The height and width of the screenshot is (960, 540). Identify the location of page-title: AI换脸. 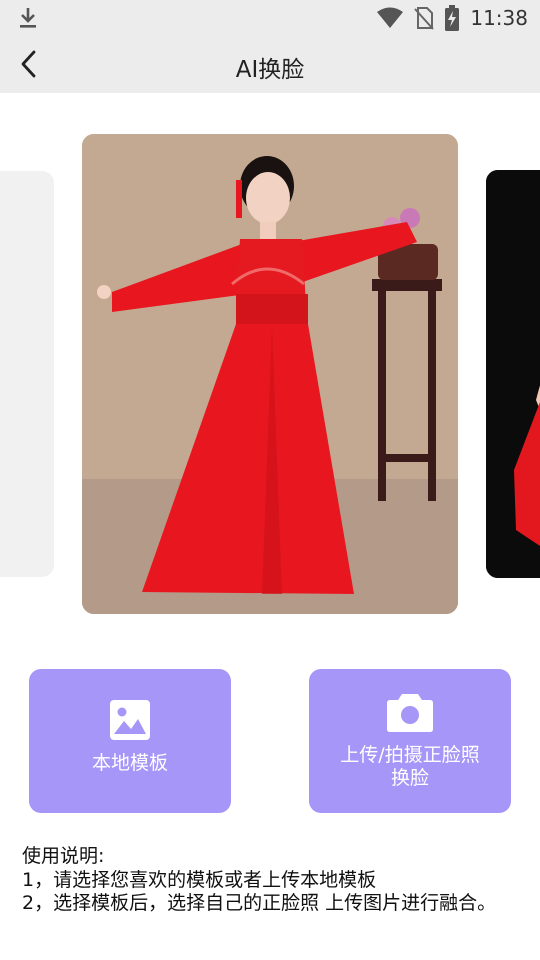
(270, 70).